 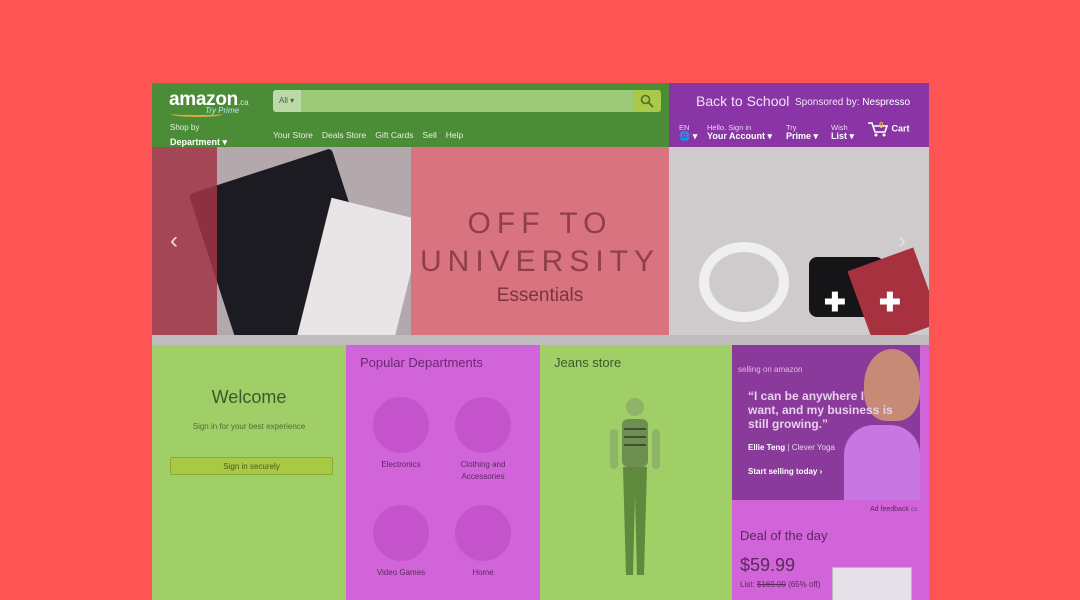 I want to click on deal-of-the-day-title: Deal of the day, so click(x=783, y=535).